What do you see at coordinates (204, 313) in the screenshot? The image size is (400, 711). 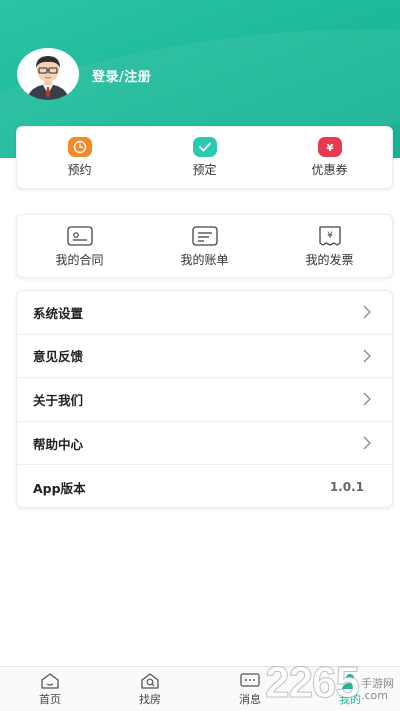 I see `menu-item-system-settings: 系统设置` at bounding box center [204, 313].